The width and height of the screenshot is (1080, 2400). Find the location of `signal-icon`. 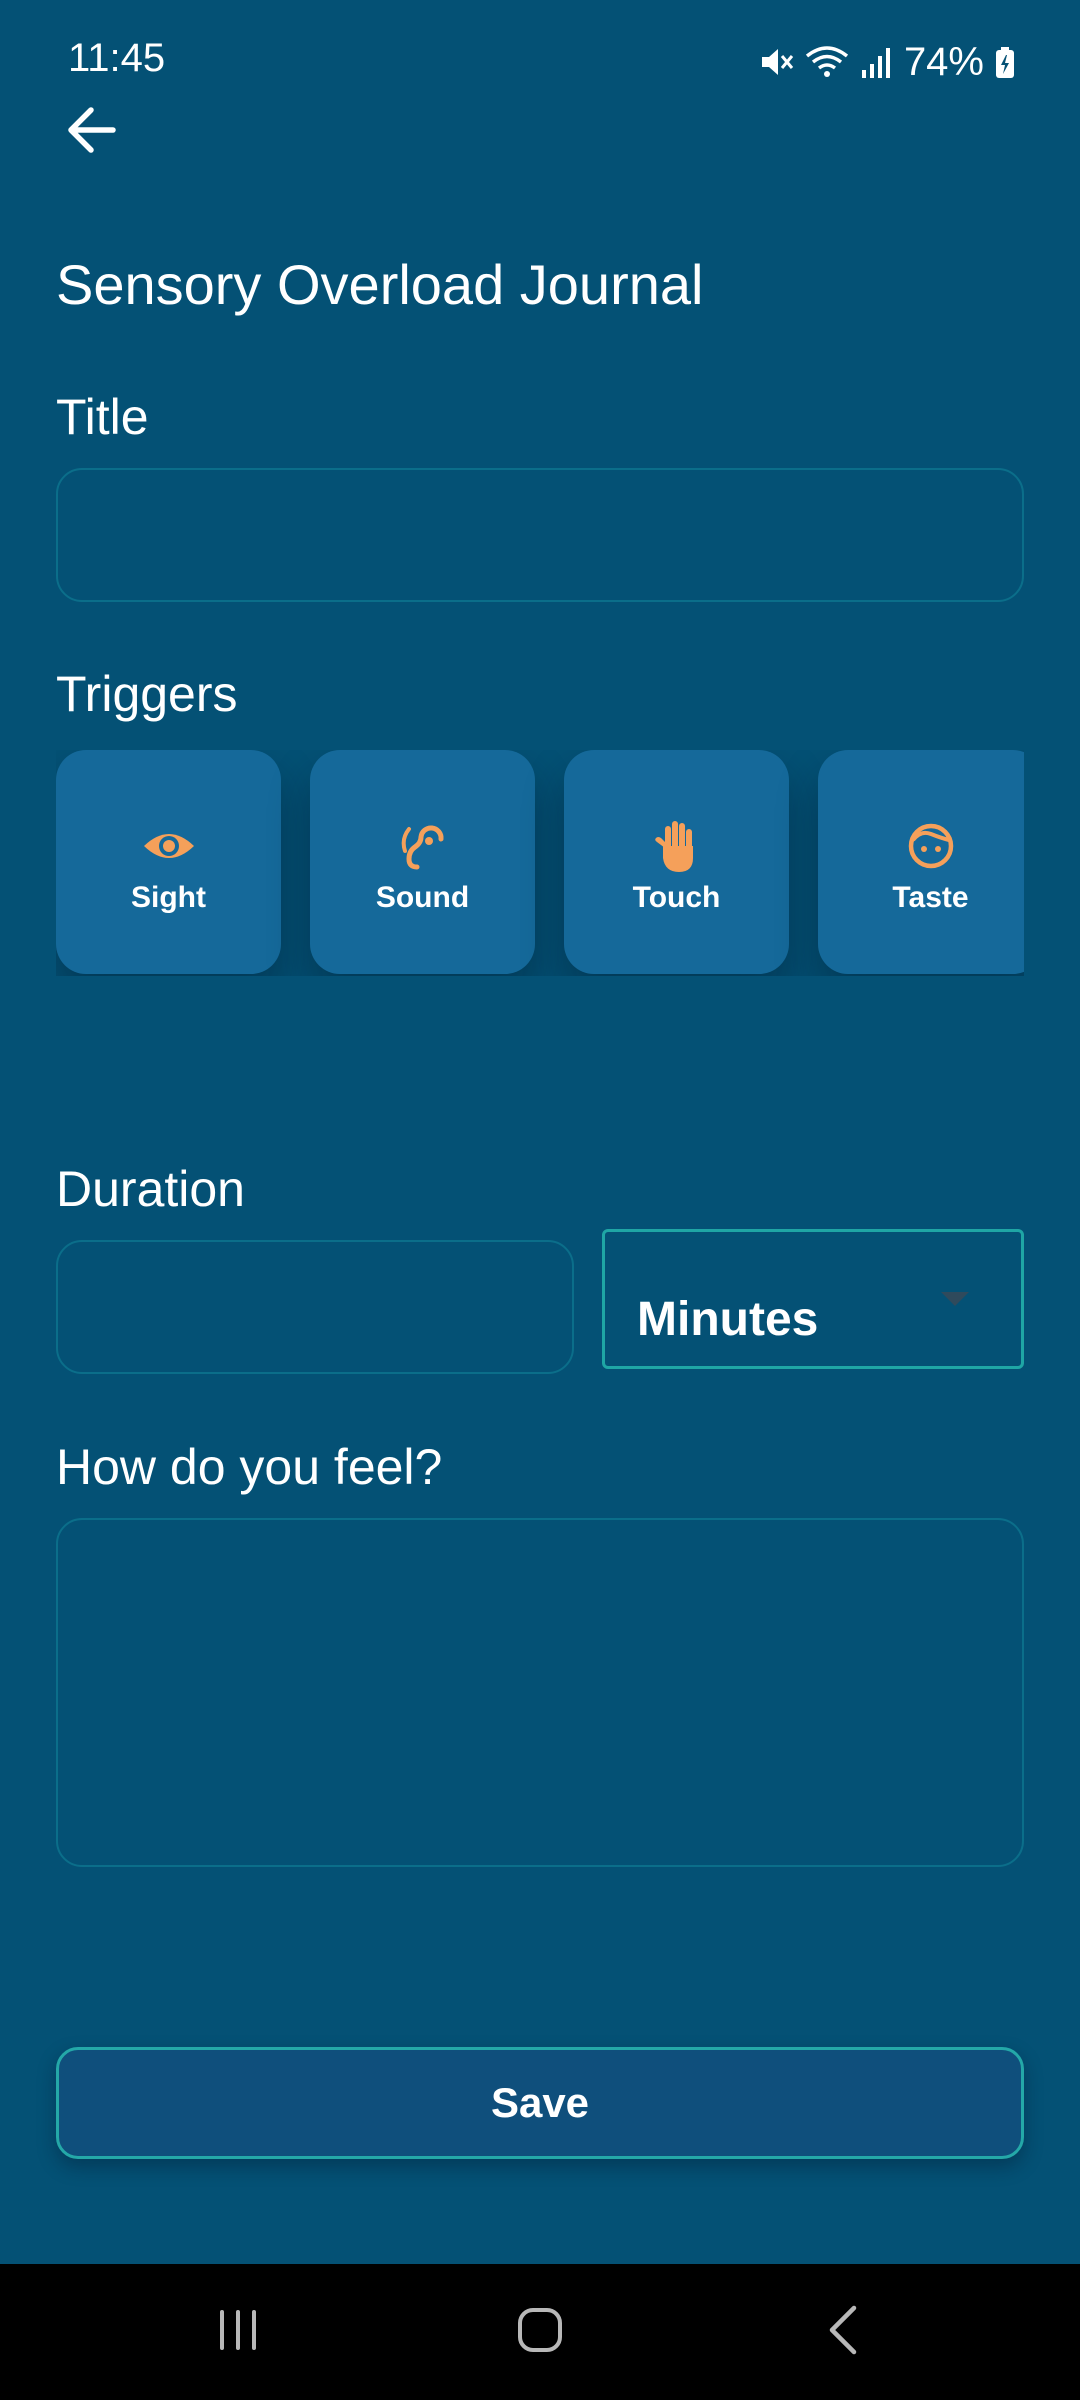

signal-icon is located at coordinates (877, 62).